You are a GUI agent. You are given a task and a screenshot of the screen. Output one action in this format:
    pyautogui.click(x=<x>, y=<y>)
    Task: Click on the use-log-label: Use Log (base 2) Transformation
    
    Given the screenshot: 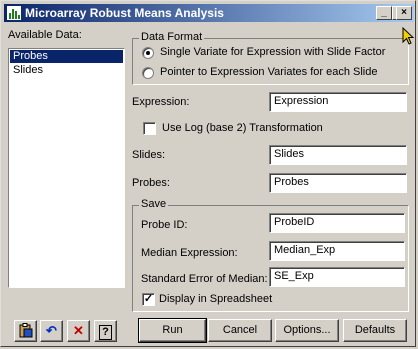 What is the action you would take?
    pyautogui.click(x=242, y=128)
    